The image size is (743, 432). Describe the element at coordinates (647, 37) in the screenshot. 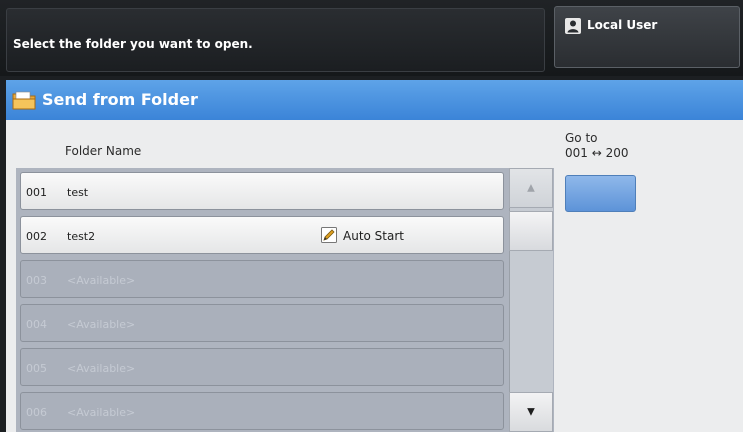

I see `local-user-button: Local User` at that location.